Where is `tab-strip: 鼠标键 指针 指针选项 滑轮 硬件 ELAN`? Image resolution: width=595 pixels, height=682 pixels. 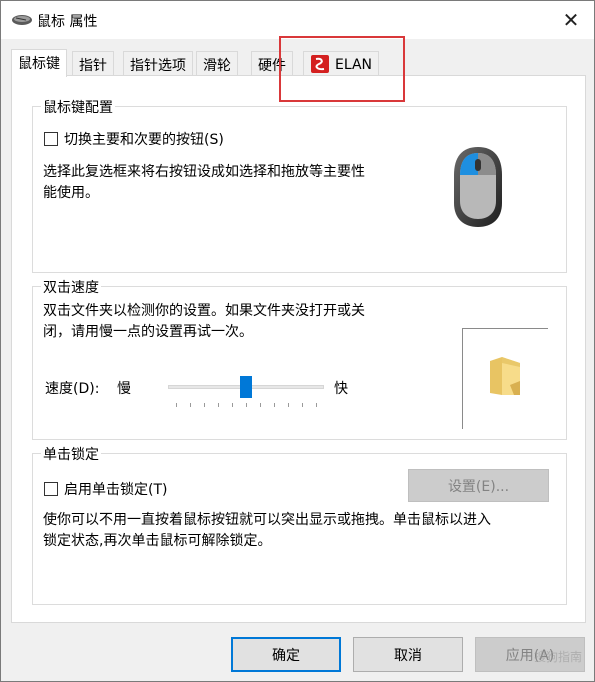
tab-strip: 鼠标键 指针 指针选项 滑轮 硬件 ELAN is located at coordinates (298, 63).